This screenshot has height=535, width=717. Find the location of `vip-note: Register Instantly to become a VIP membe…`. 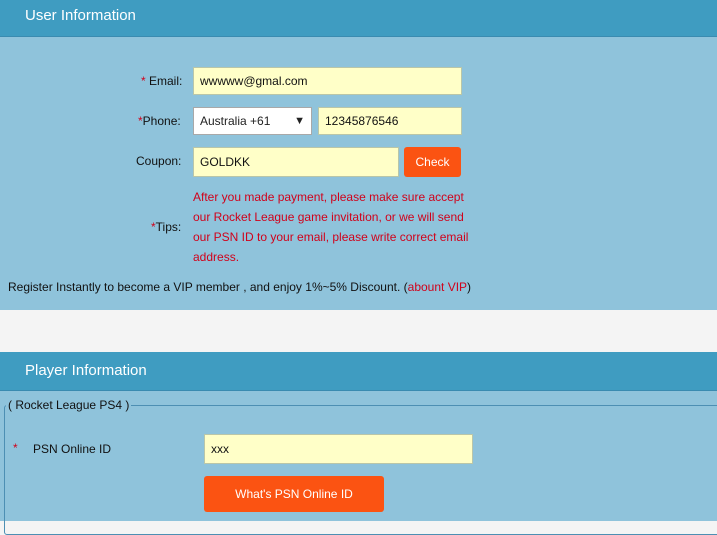

vip-note: Register Instantly to become a VIP membe… is located at coordinates (239, 287).